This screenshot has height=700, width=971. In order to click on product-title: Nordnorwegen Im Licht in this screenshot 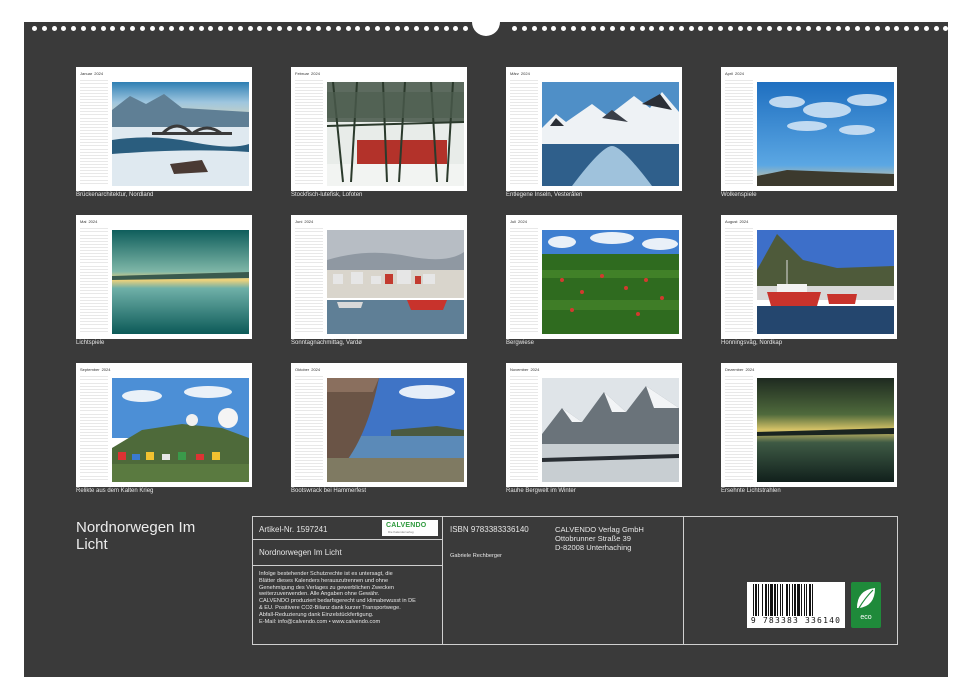, I will do `click(300, 552)`.